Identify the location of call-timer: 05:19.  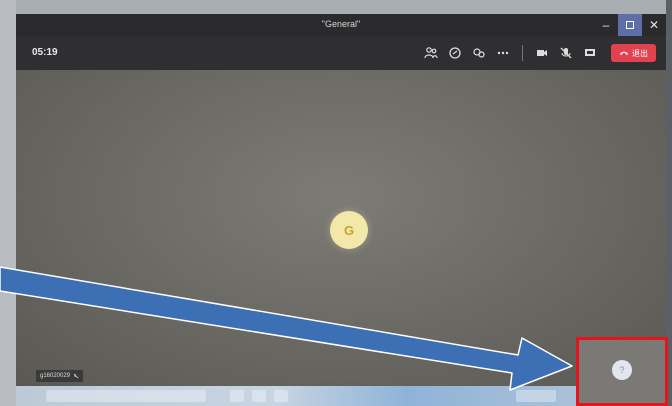
(45, 52).